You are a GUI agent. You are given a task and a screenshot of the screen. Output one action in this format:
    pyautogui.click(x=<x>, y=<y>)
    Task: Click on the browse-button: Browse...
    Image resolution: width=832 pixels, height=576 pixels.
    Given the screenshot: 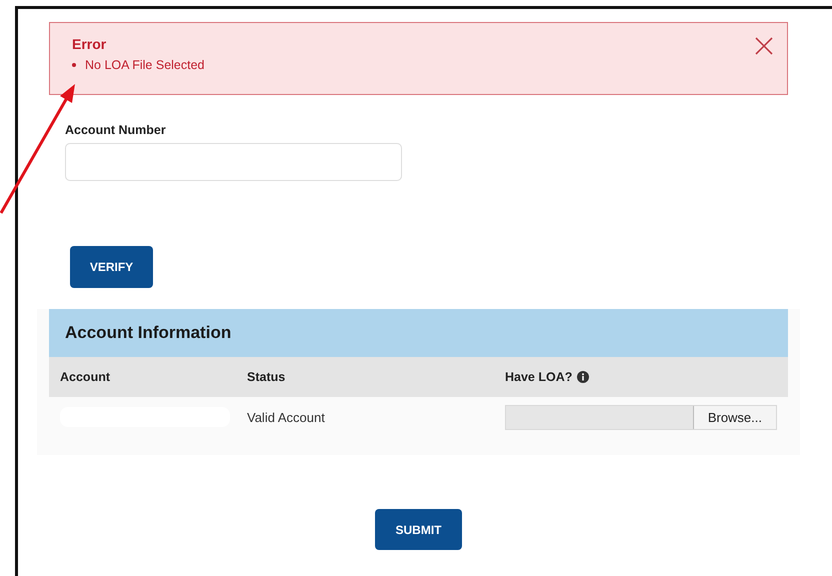 What is the action you would take?
    pyautogui.click(x=734, y=417)
    